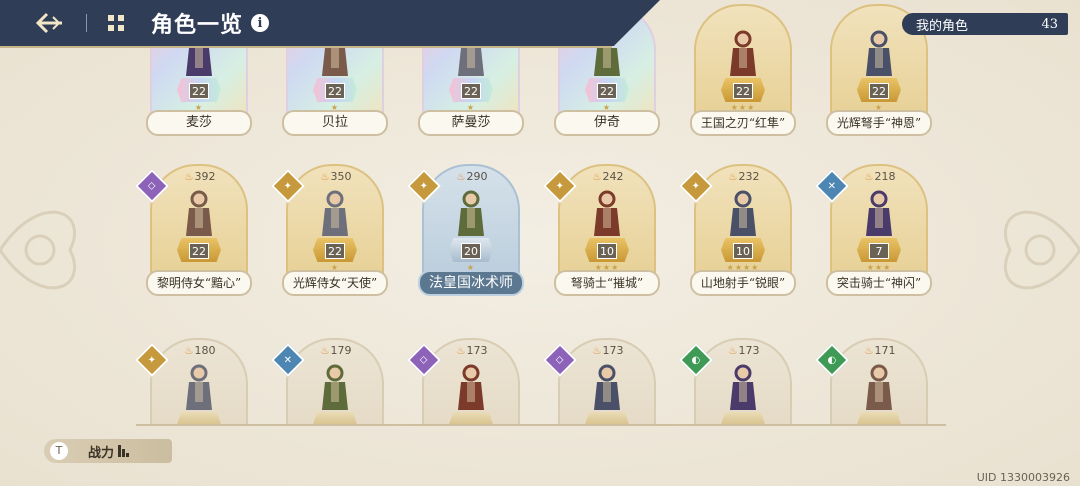  Describe the element at coordinates (124, 451) in the screenshot. I see `sort-bars-icon` at that location.